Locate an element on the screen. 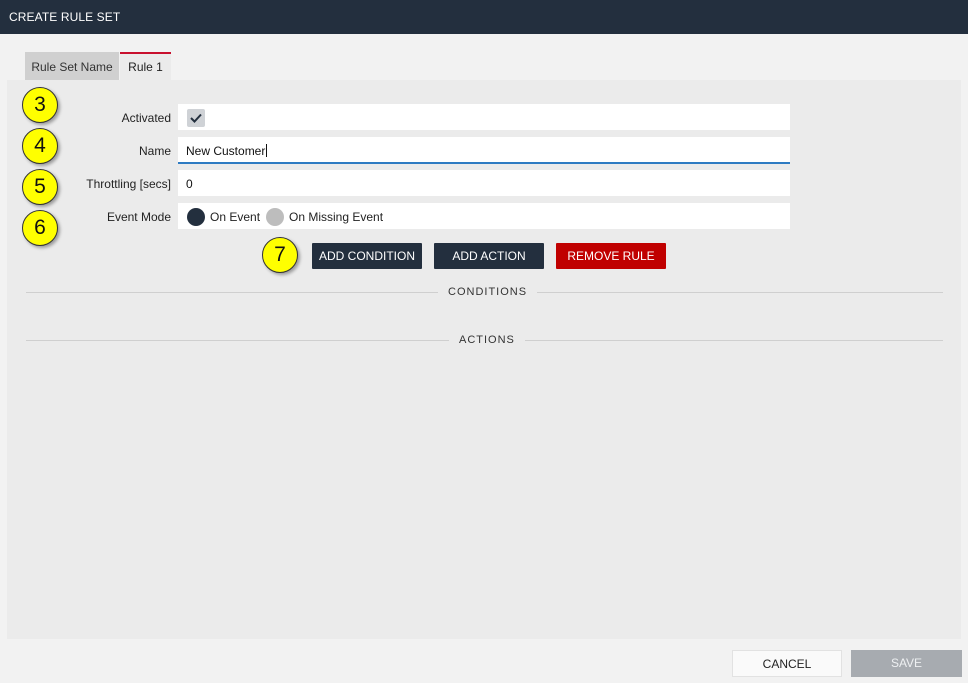 The height and width of the screenshot is (683, 968). check-icon is located at coordinates (196, 118).